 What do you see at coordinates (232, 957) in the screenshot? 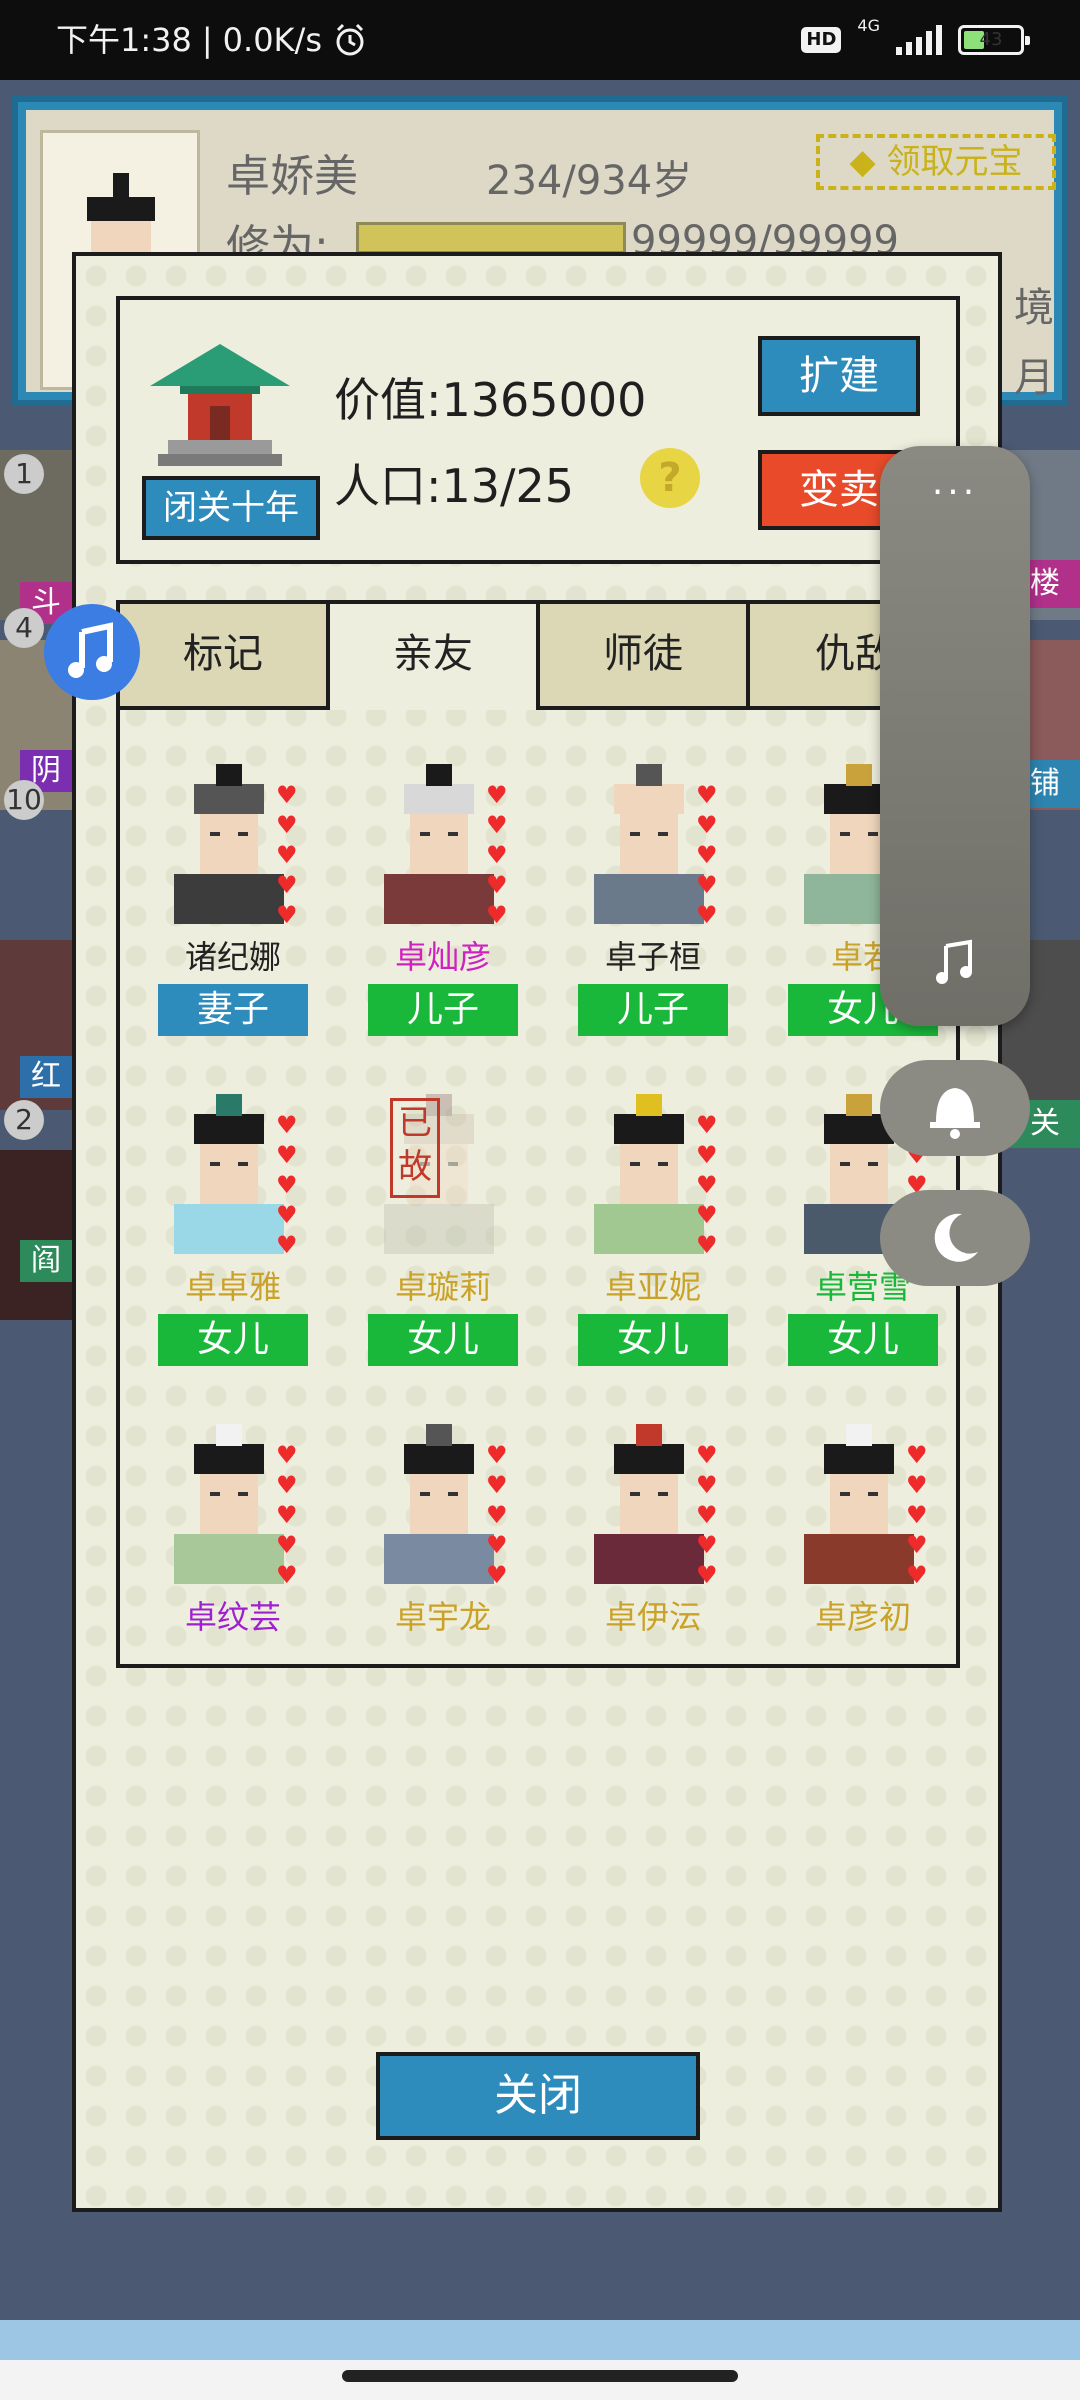
I see `member-name: 诸纪娜` at bounding box center [232, 957].